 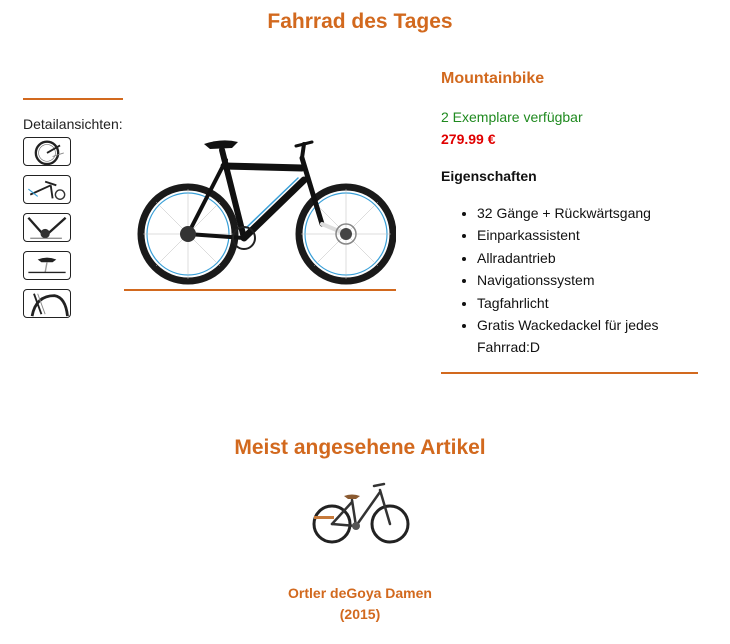 What do you see at coordinates (360, 614) in the screenshot?
I see `item-year-line: (2015)` at bounding box center [360, 614].